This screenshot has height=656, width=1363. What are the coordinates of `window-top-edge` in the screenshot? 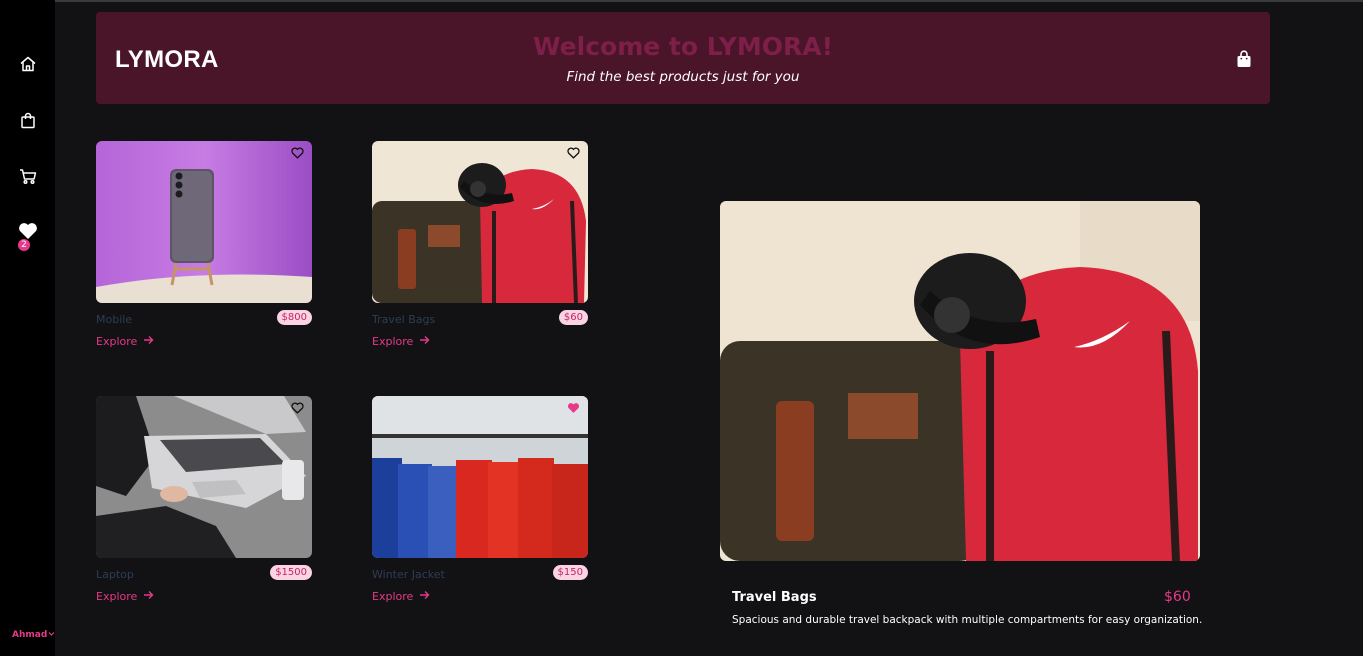 It's located at (681, 1).